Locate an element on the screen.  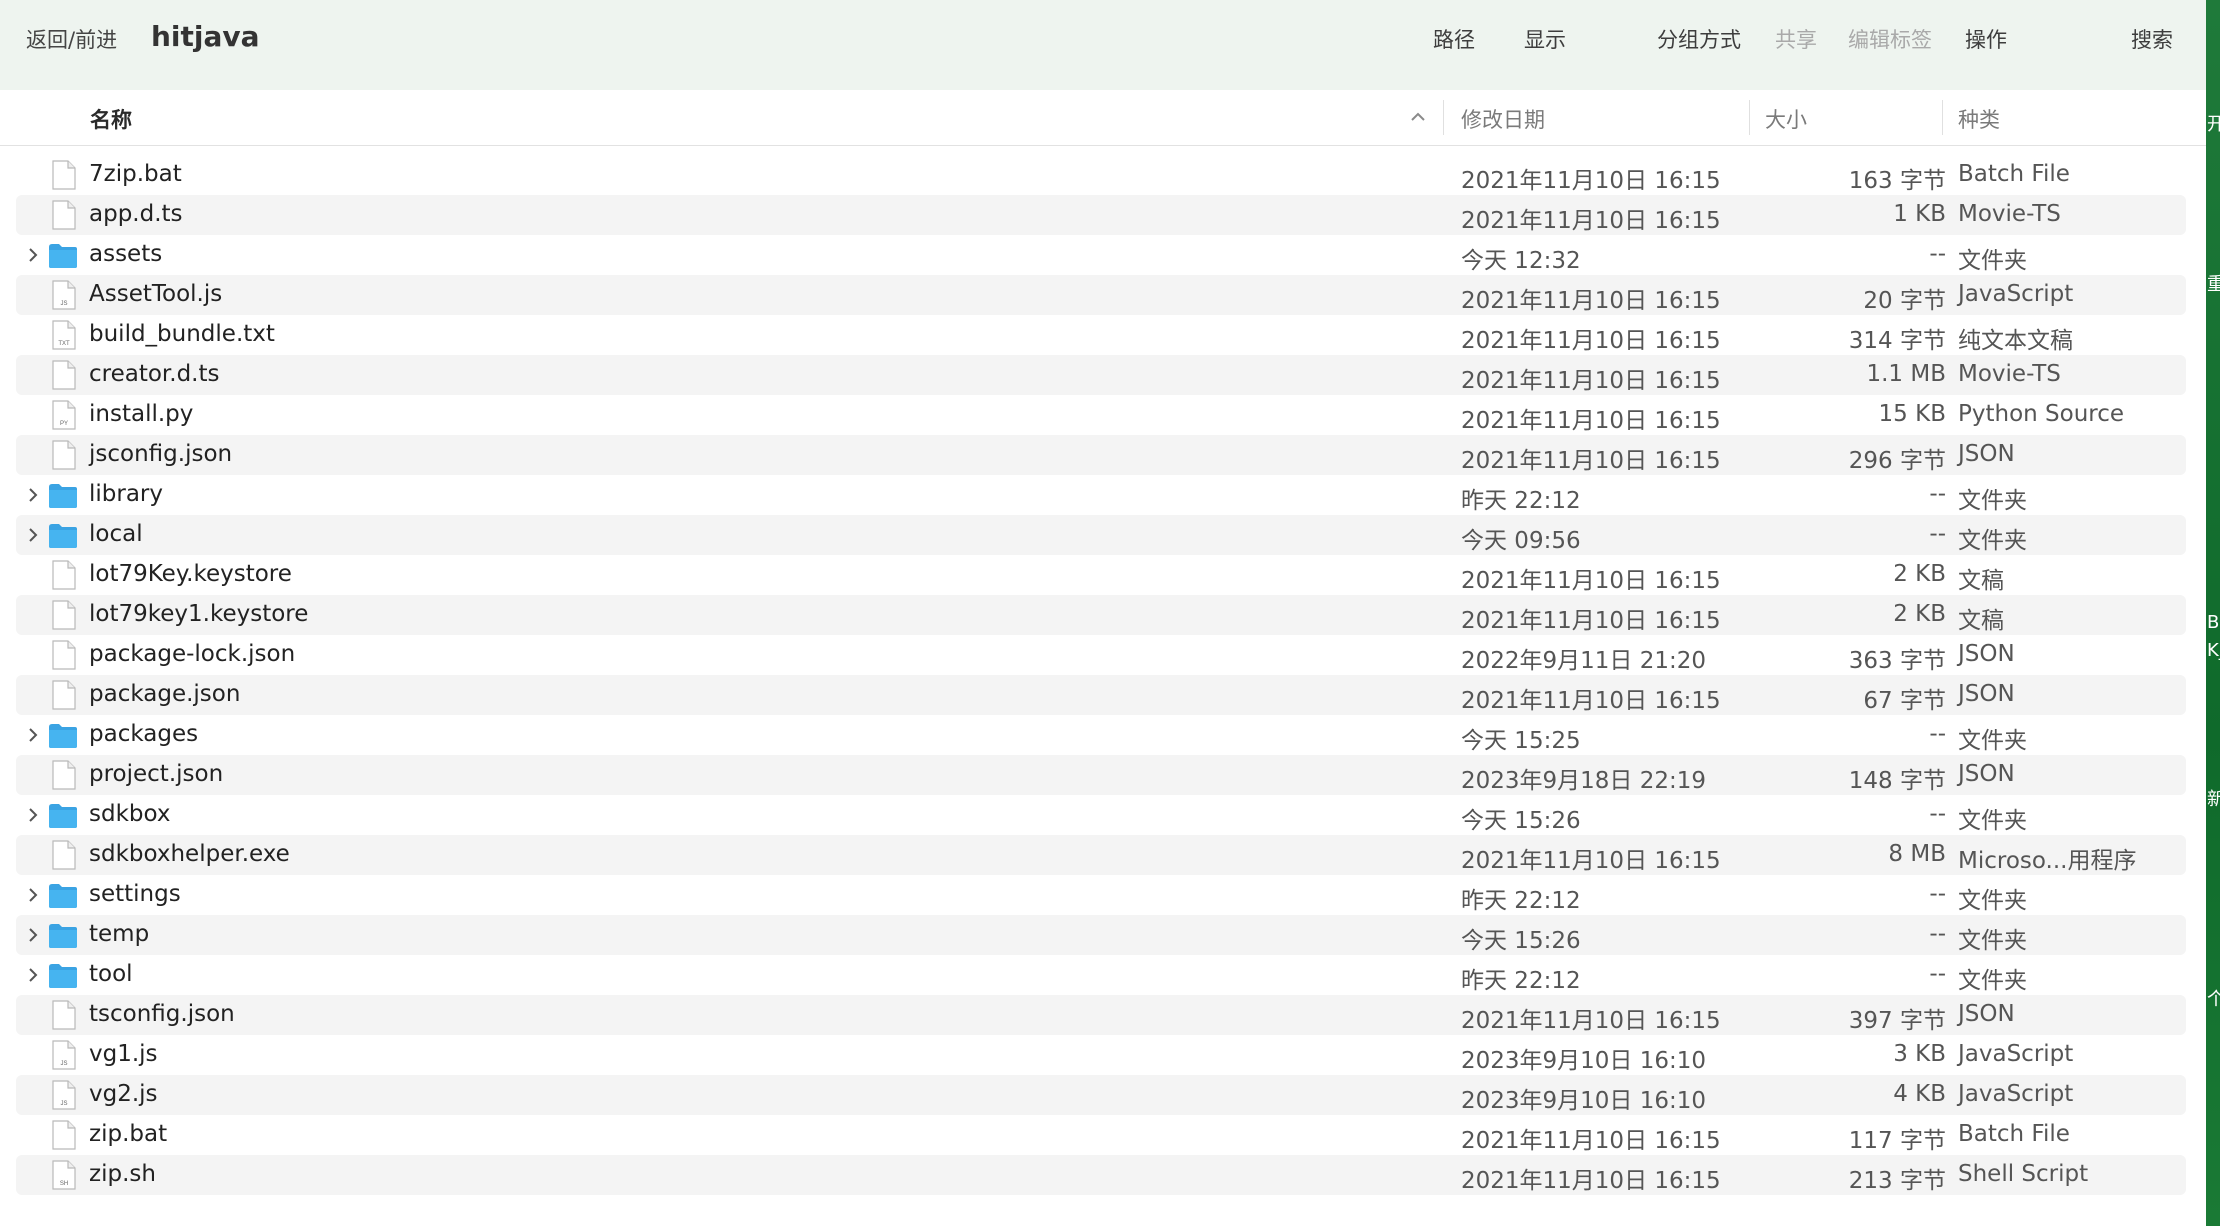
file-row: lot79Key.keystore 2021年11月10日 16:15 2 KB 文稿 is located at coordinates (1101, 575).